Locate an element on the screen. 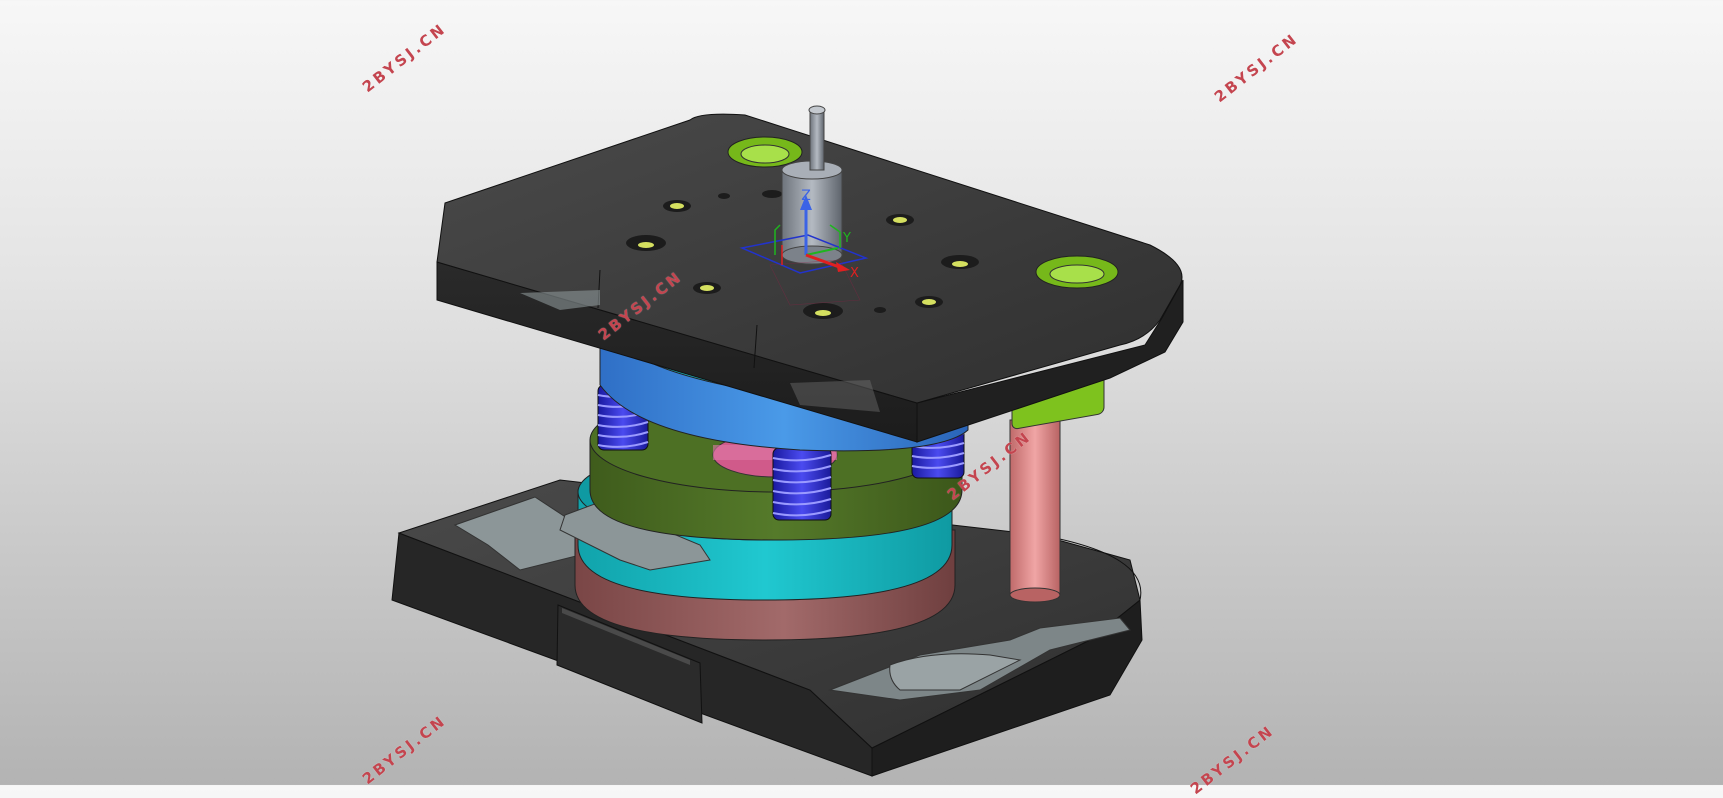  triad-z-label: Z is located at coordinates (806, 196).